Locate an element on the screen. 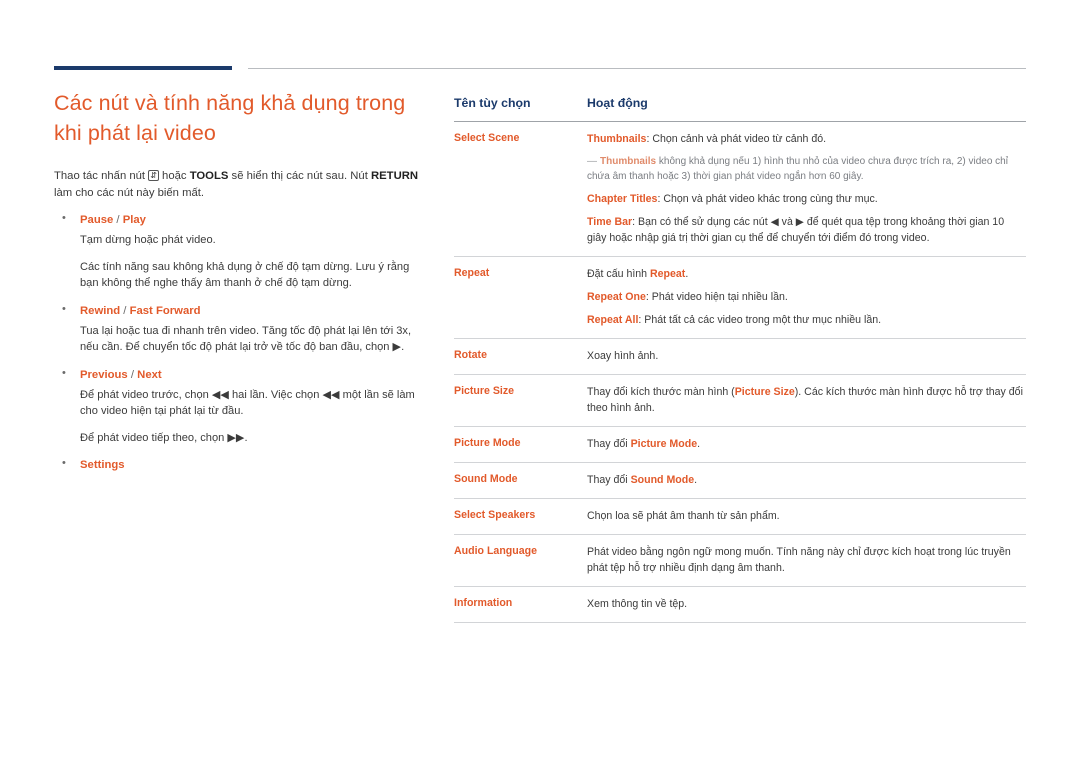  desc-prefix: Thay đổi kích thước màn hình ( is located at coordinates (661, 392).